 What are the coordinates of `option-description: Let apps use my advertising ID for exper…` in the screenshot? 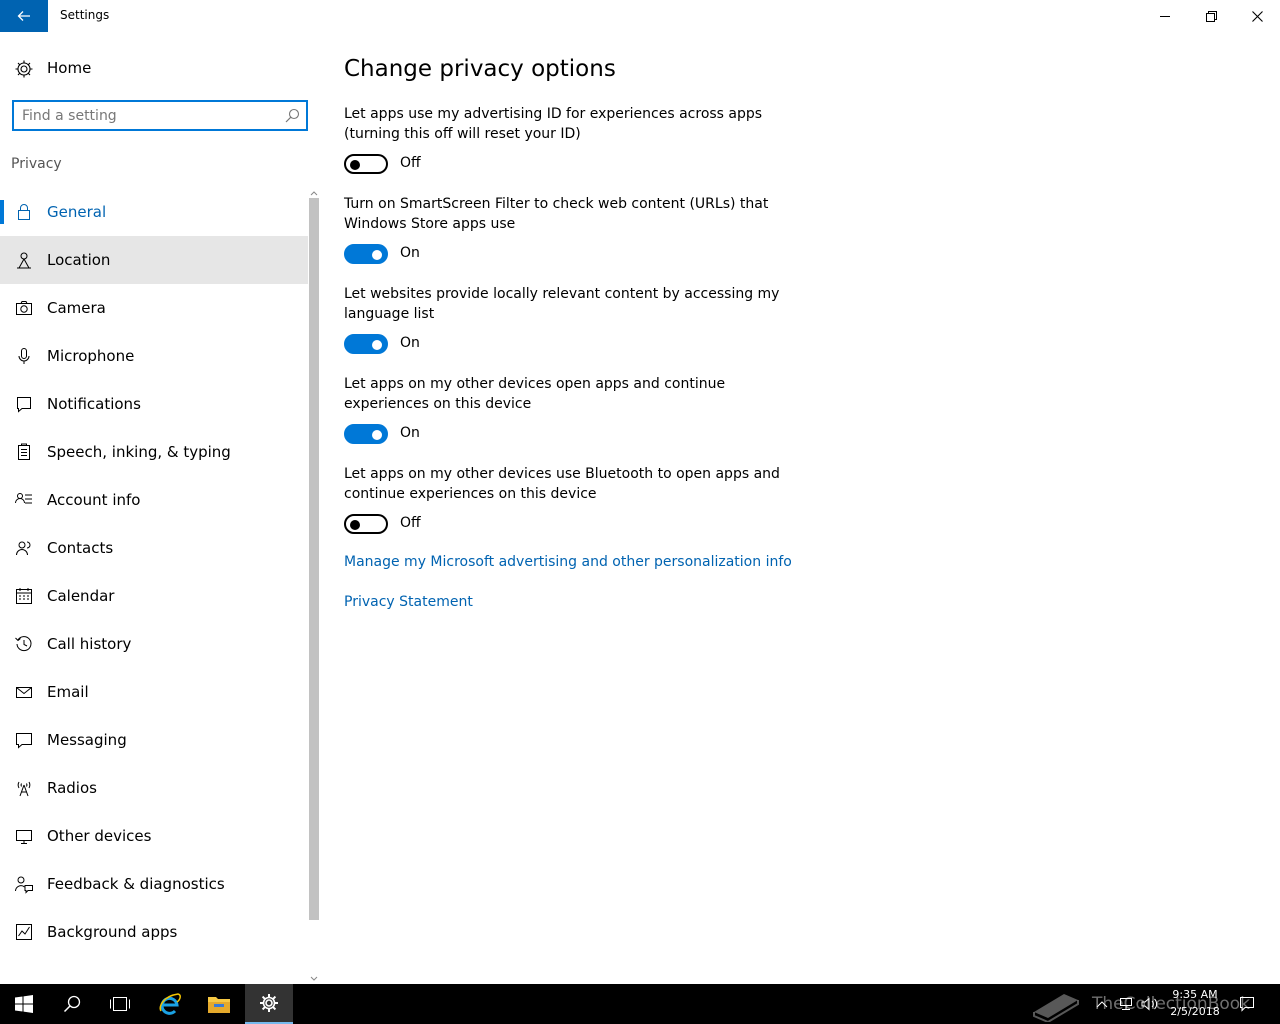 It's located at (553, 124).